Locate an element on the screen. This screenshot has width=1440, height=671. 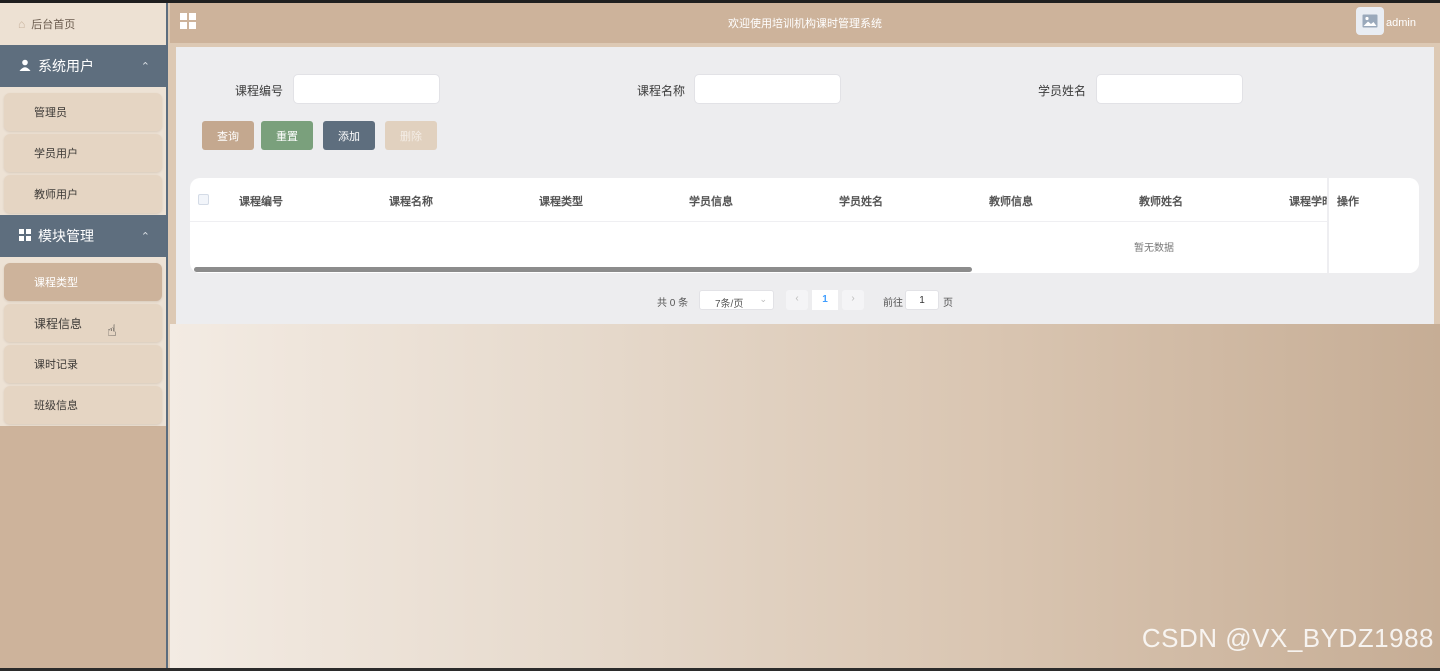
sidebar-home-label: 后台首页 is located at coordinates (53, 25).